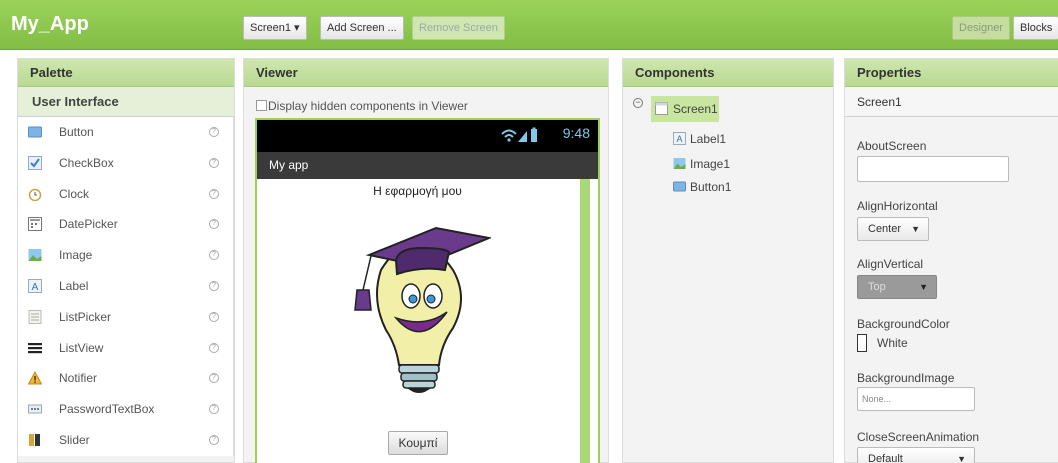 The width and height of the screenshot is (1058, 463). What do you see at coordinates (125, 409) in the screenshot?
I see `palette-item-passwordtextbox: PasswordTextBox ?` at bounding box center [125, 409].